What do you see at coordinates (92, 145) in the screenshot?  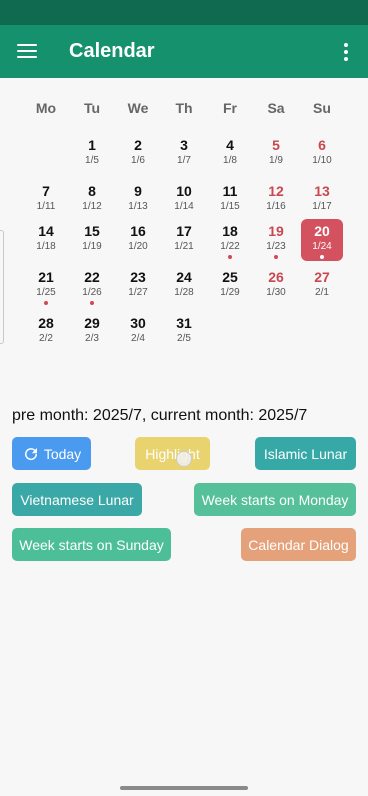 I see `day-number: 1` at bounding box center [92, 145].